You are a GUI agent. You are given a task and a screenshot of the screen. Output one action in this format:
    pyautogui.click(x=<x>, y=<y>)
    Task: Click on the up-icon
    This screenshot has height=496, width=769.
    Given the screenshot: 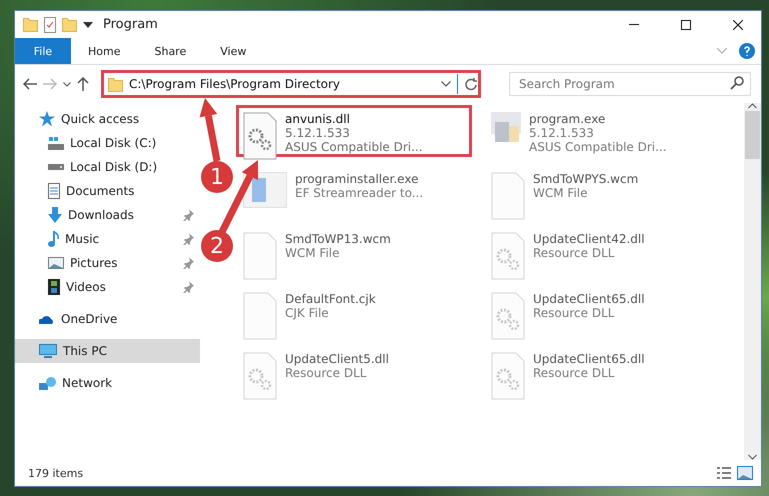 What is the action you would take?
    pyautogui.click(x=83, y=84)
    